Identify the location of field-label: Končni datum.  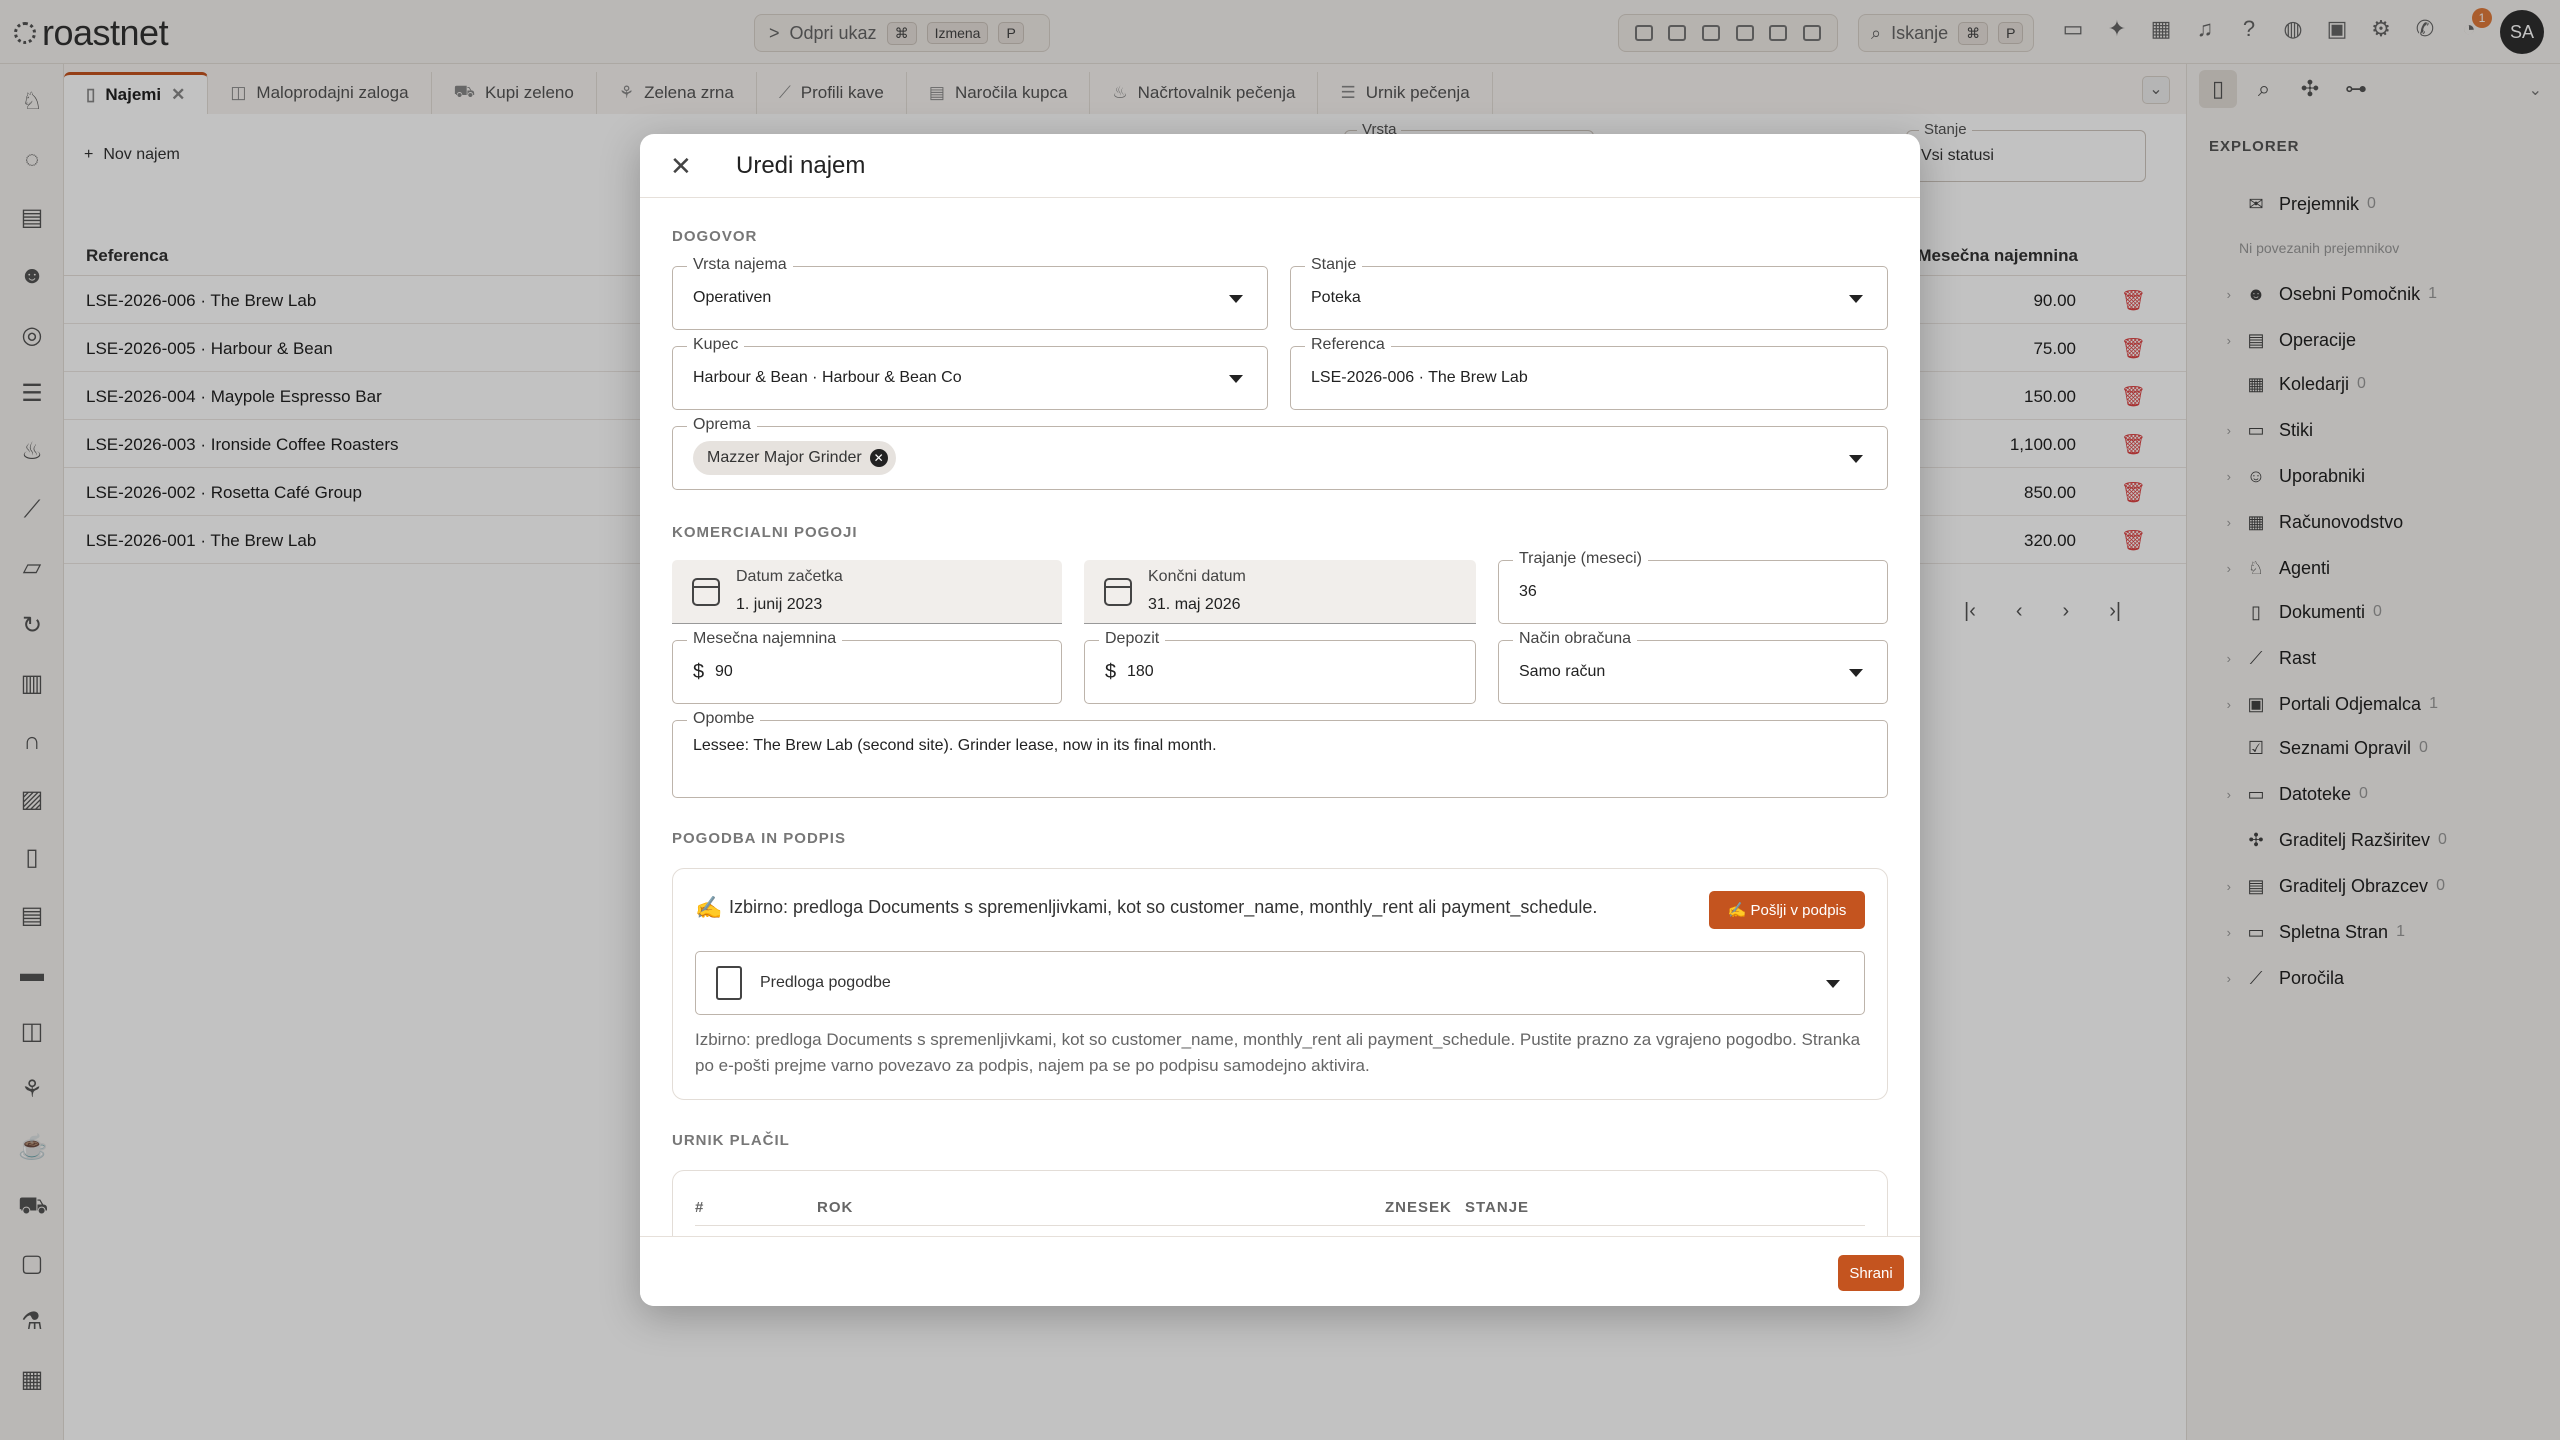
(1197, 576).